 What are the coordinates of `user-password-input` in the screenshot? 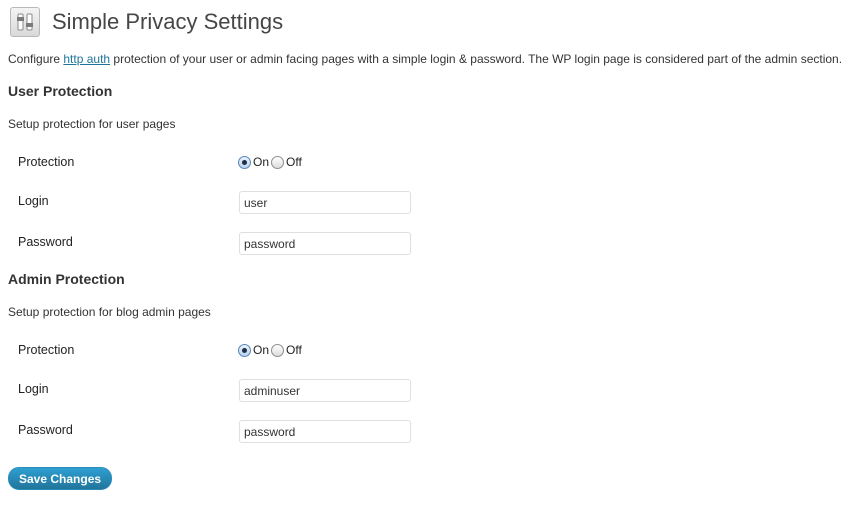 It's located at (325, 243).